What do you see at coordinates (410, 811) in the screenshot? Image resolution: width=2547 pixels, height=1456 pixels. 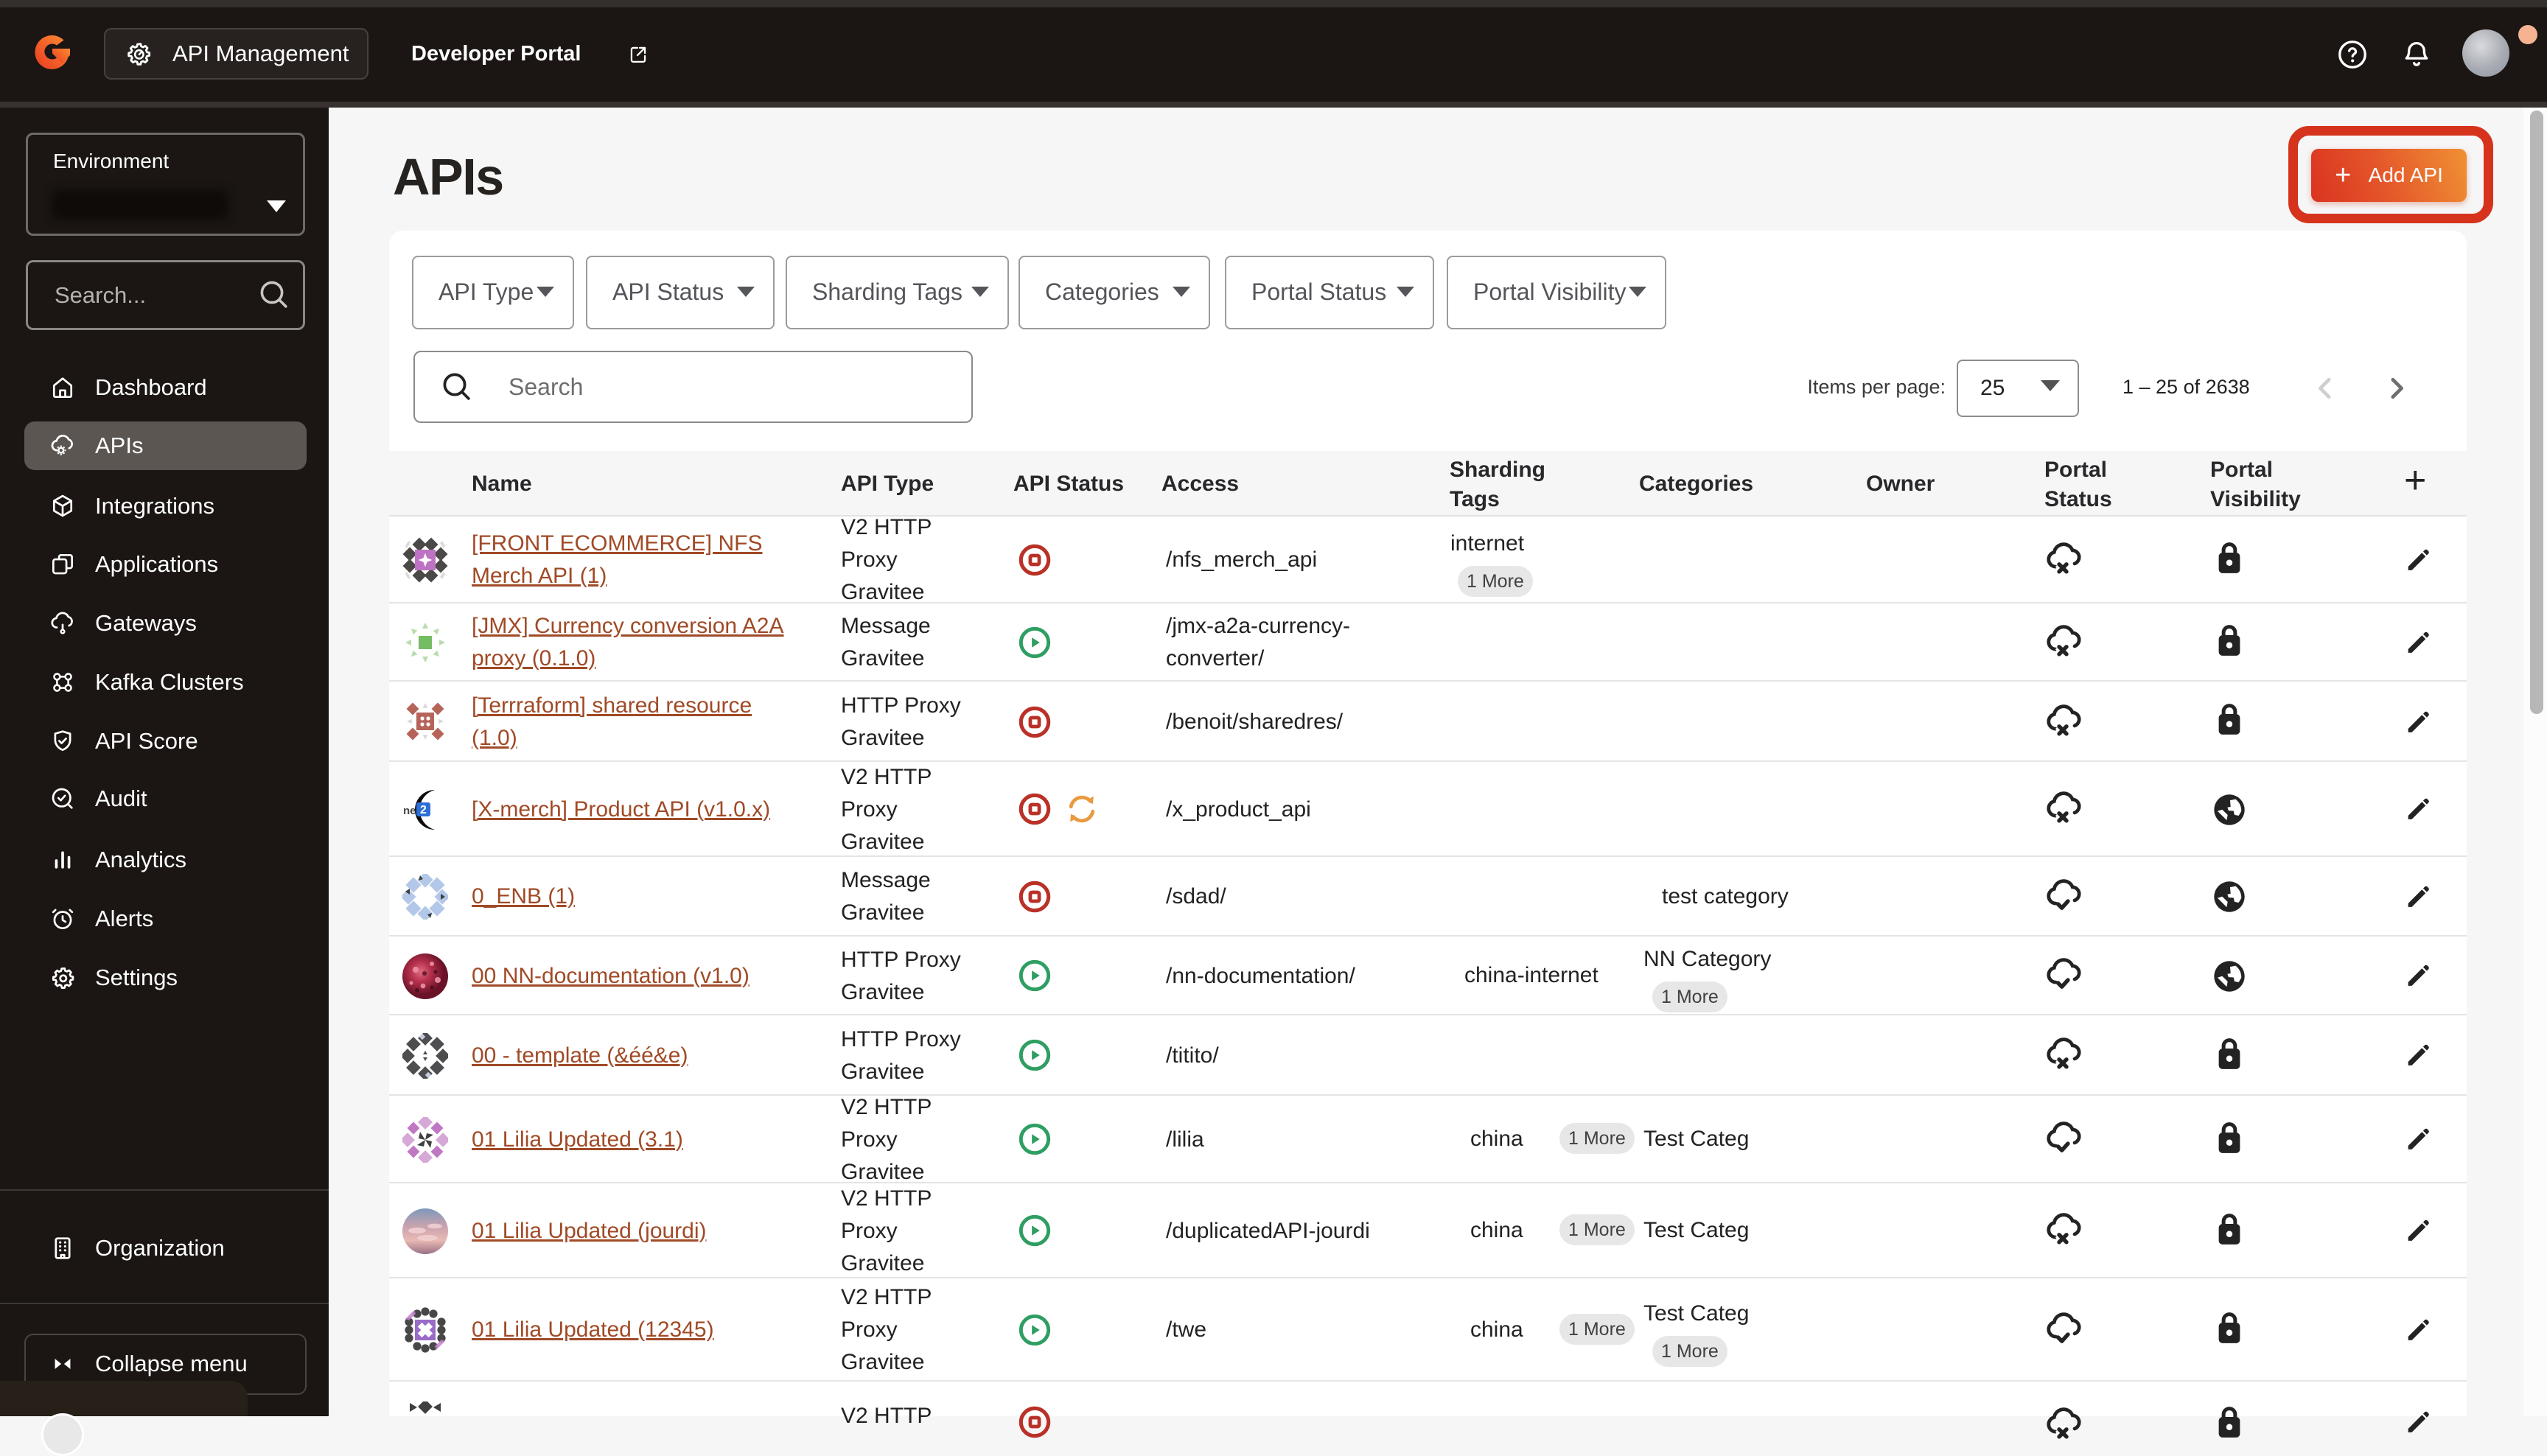 I see `svg-text: ne` at bounding box center [410, 811].